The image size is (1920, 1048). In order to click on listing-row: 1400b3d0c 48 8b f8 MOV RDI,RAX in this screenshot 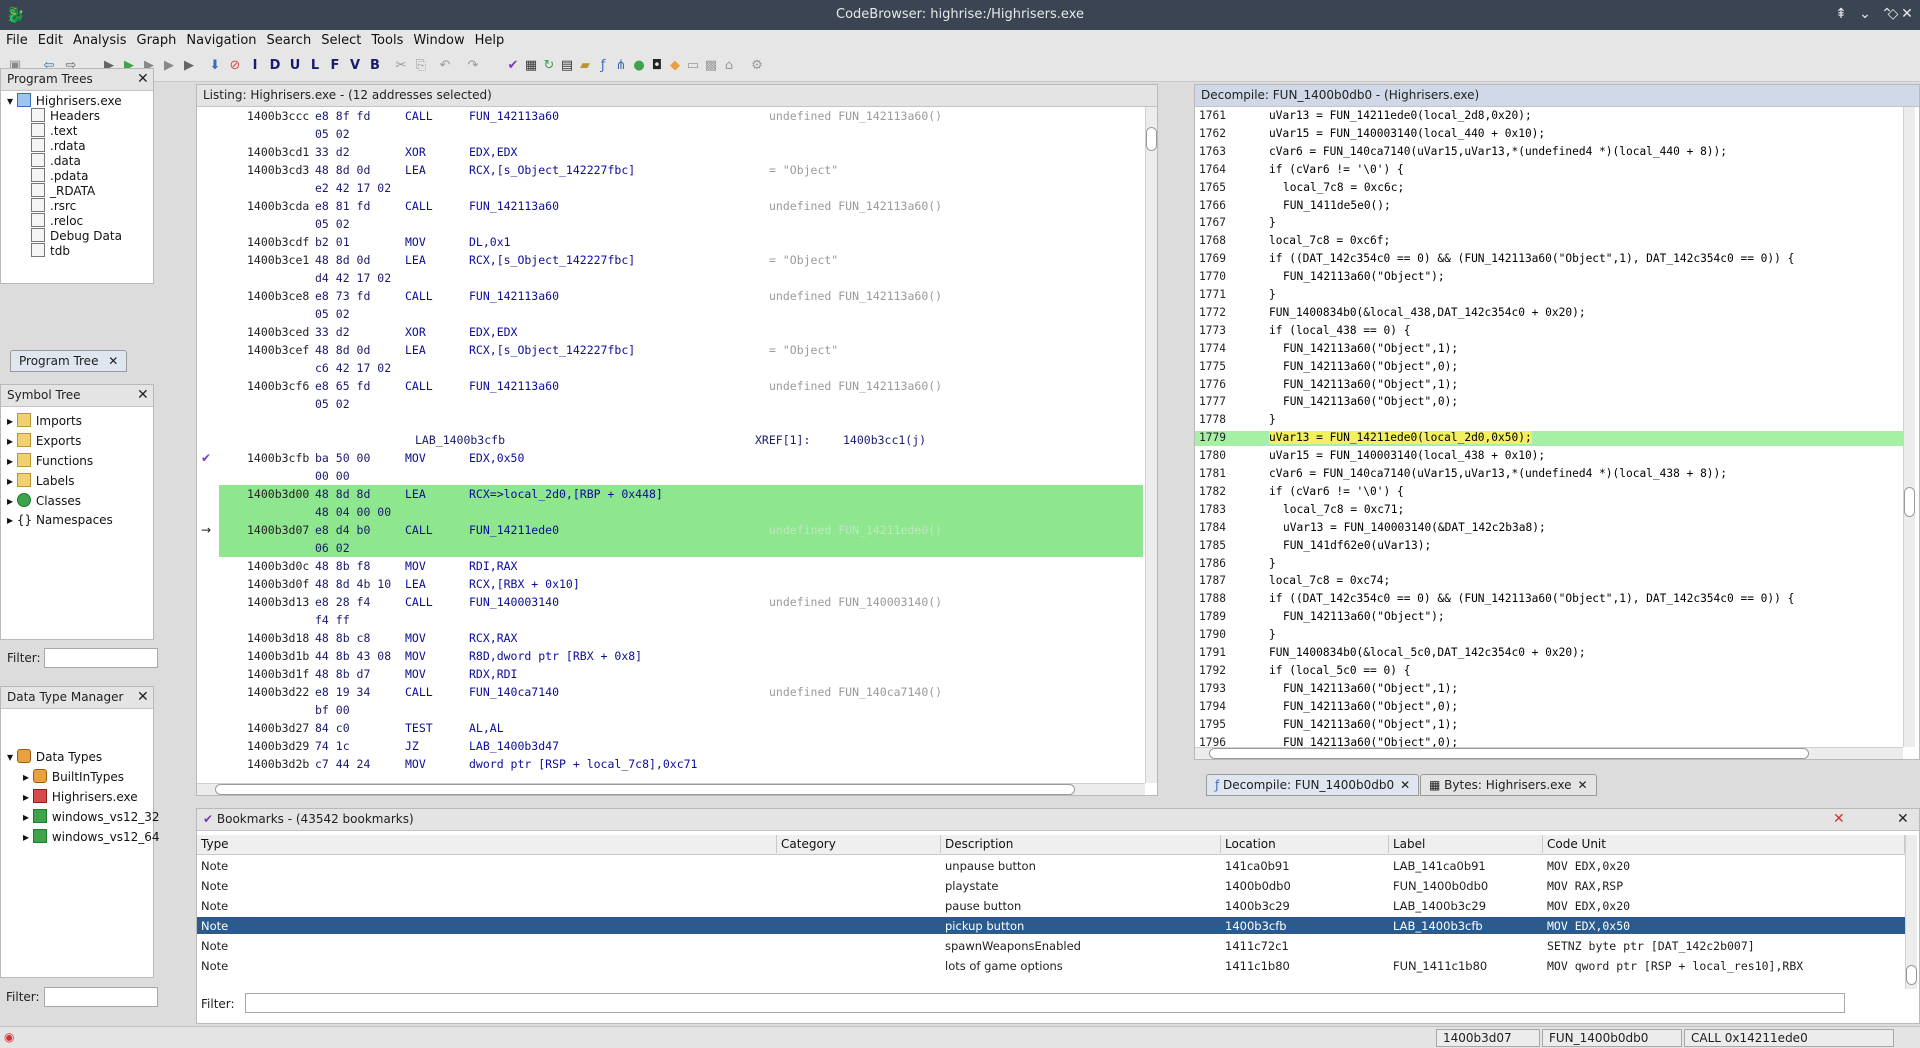, I will do `click(681, 566)`.